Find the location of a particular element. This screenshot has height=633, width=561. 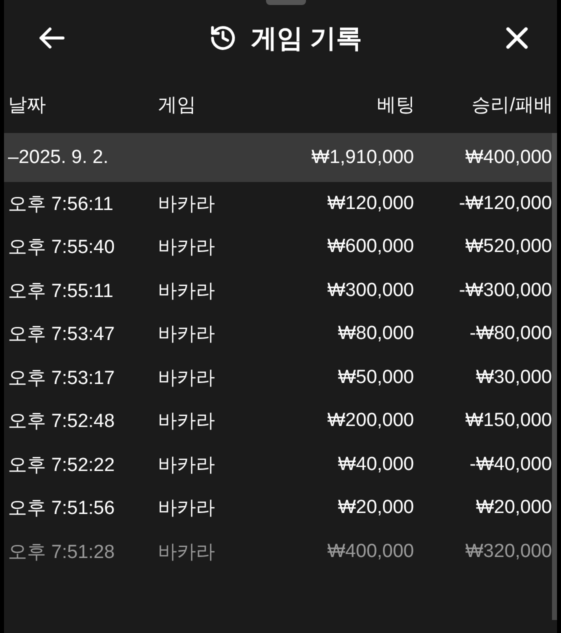

close-button is located at coordinates (516, 38).